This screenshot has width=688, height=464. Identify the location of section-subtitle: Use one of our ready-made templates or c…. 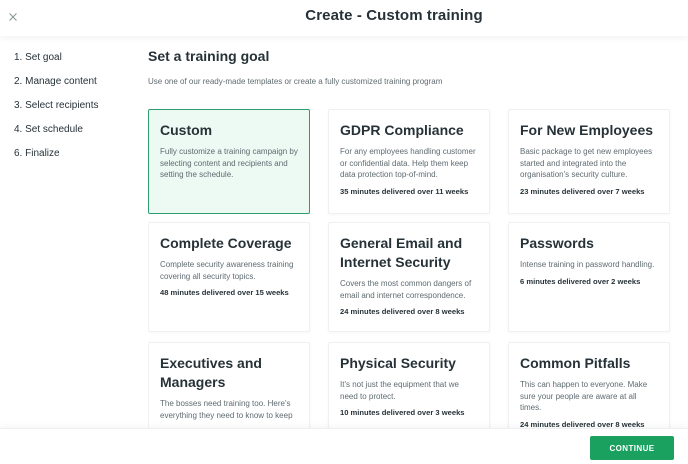
(295, 81).